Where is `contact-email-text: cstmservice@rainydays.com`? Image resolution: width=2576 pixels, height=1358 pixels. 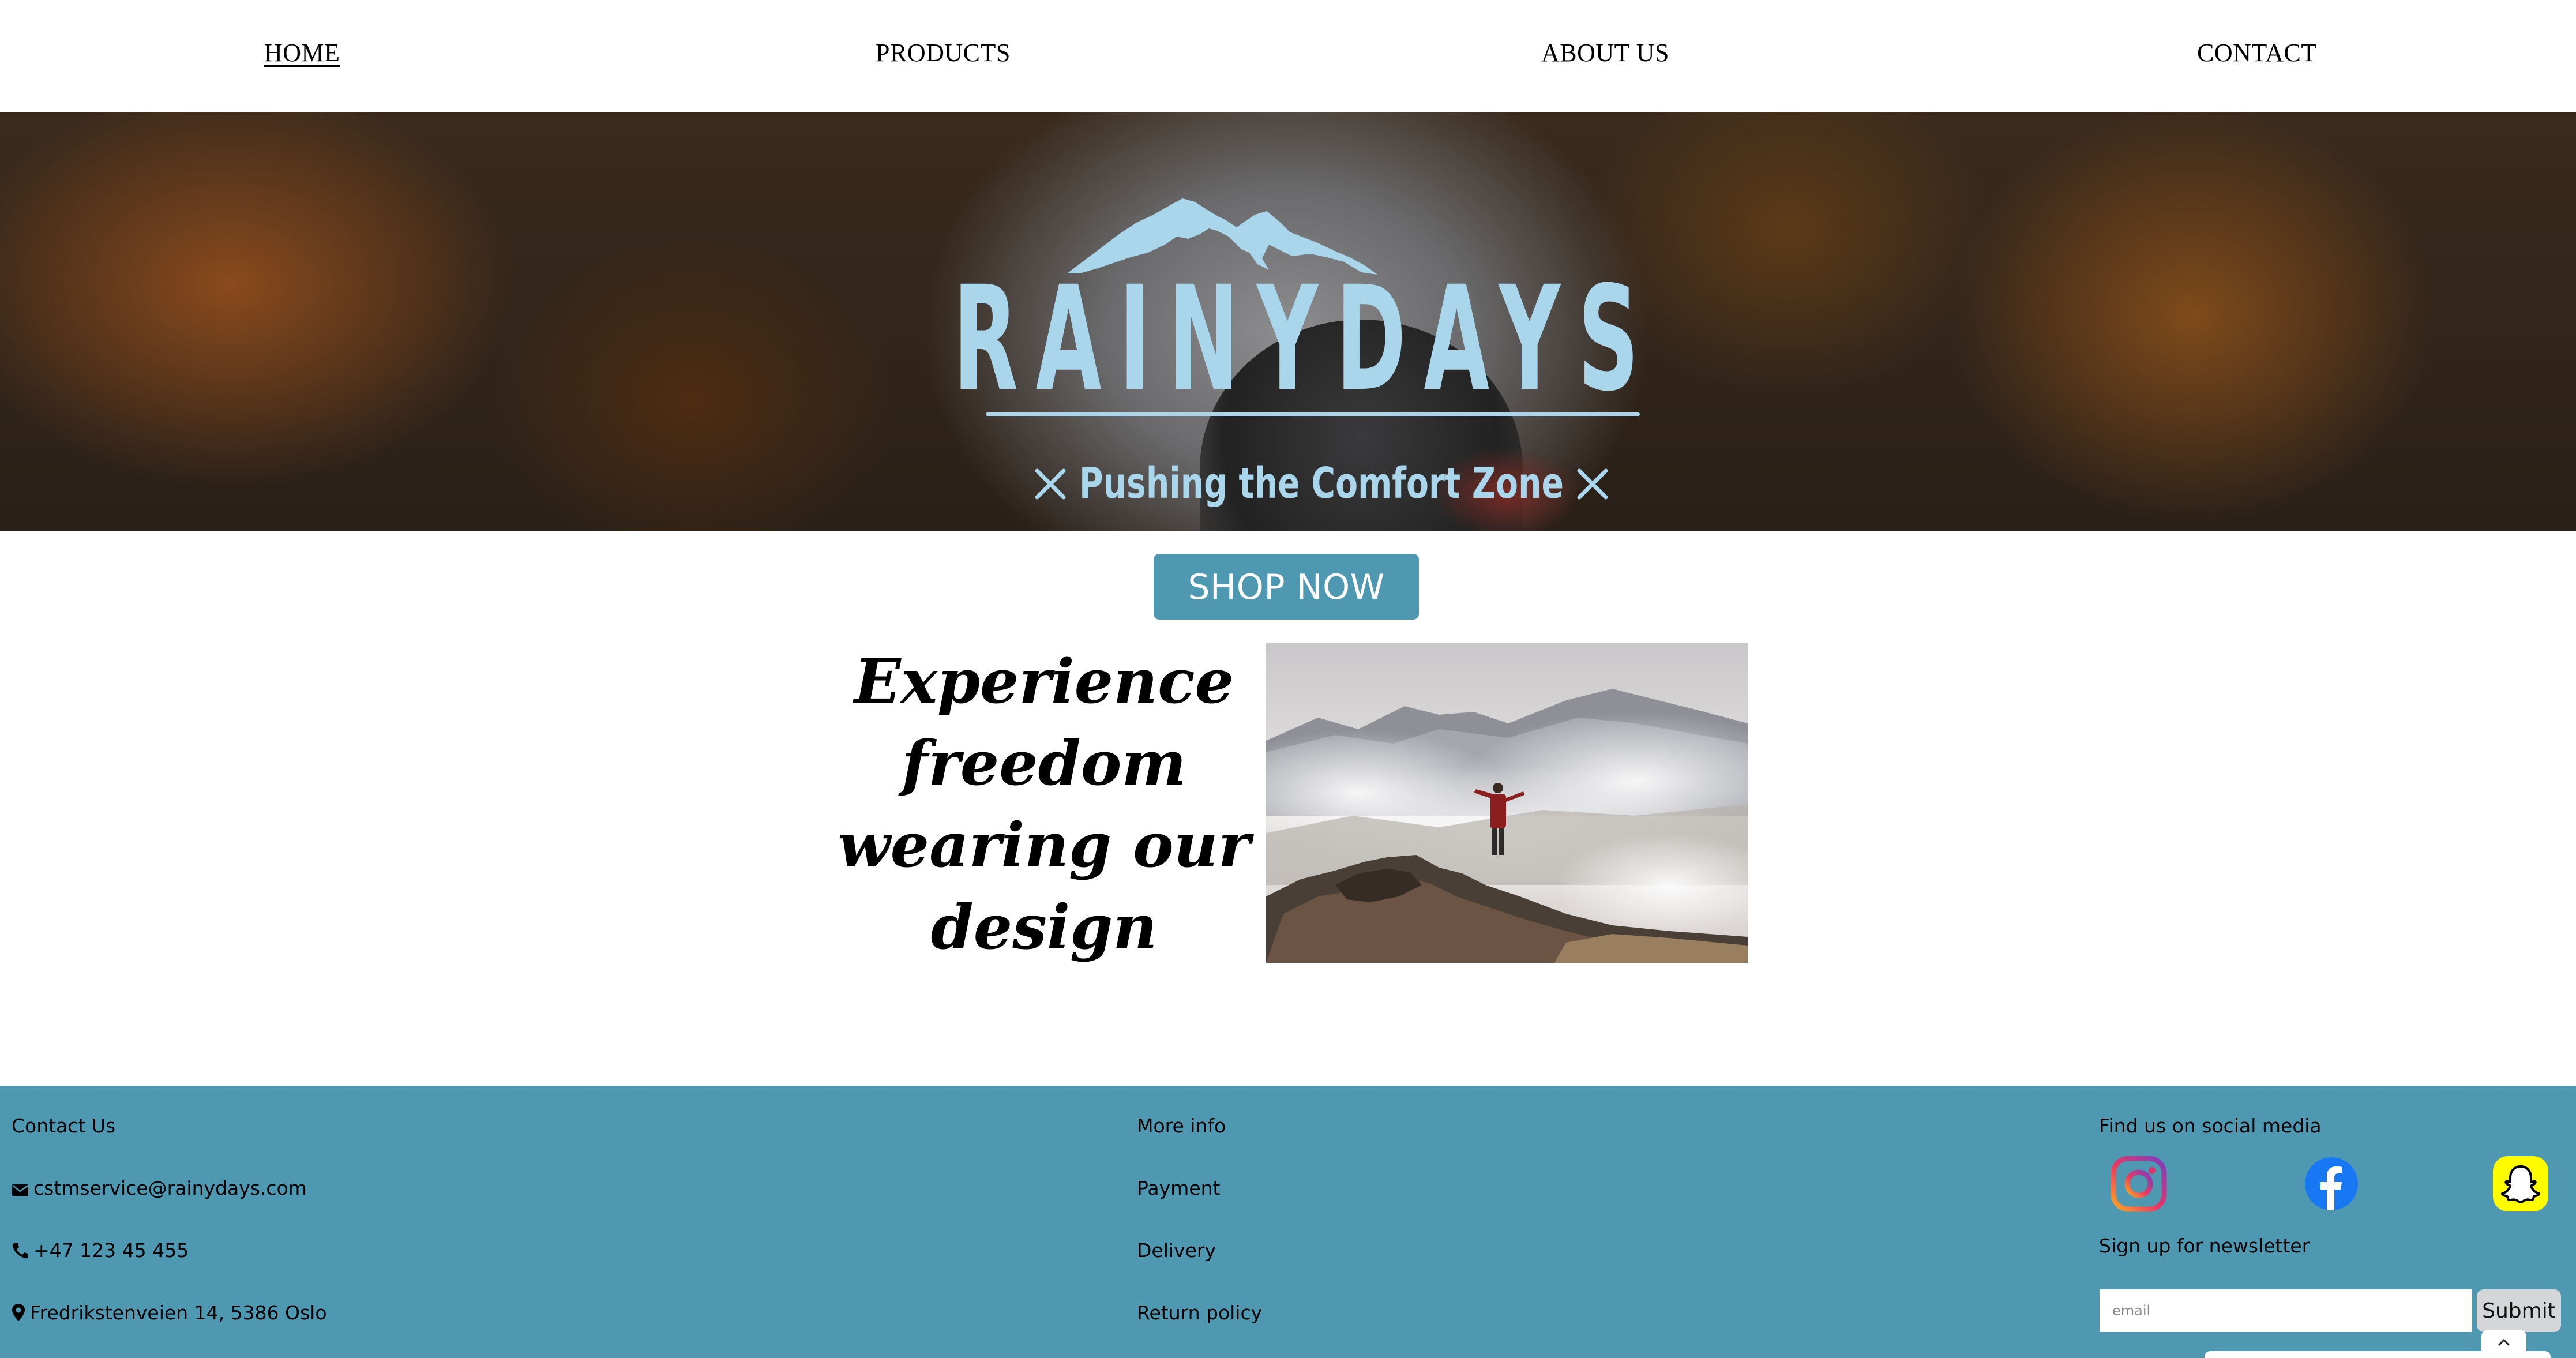
contact-email-text: cstmservice@rainydays.com is located at coordinates (170, 1188).